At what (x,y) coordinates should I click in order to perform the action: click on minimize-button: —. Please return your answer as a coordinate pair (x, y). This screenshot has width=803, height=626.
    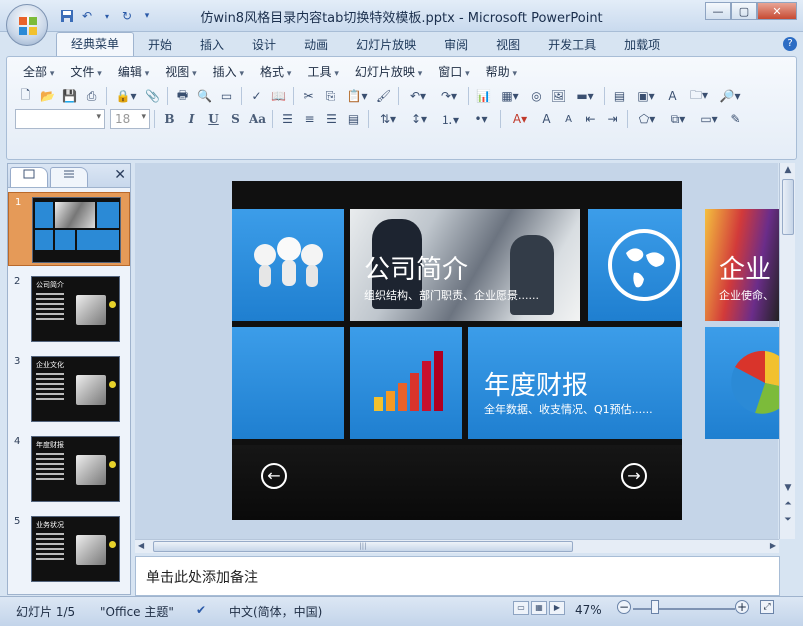
    Looking at the image, I should click on (718, 11).